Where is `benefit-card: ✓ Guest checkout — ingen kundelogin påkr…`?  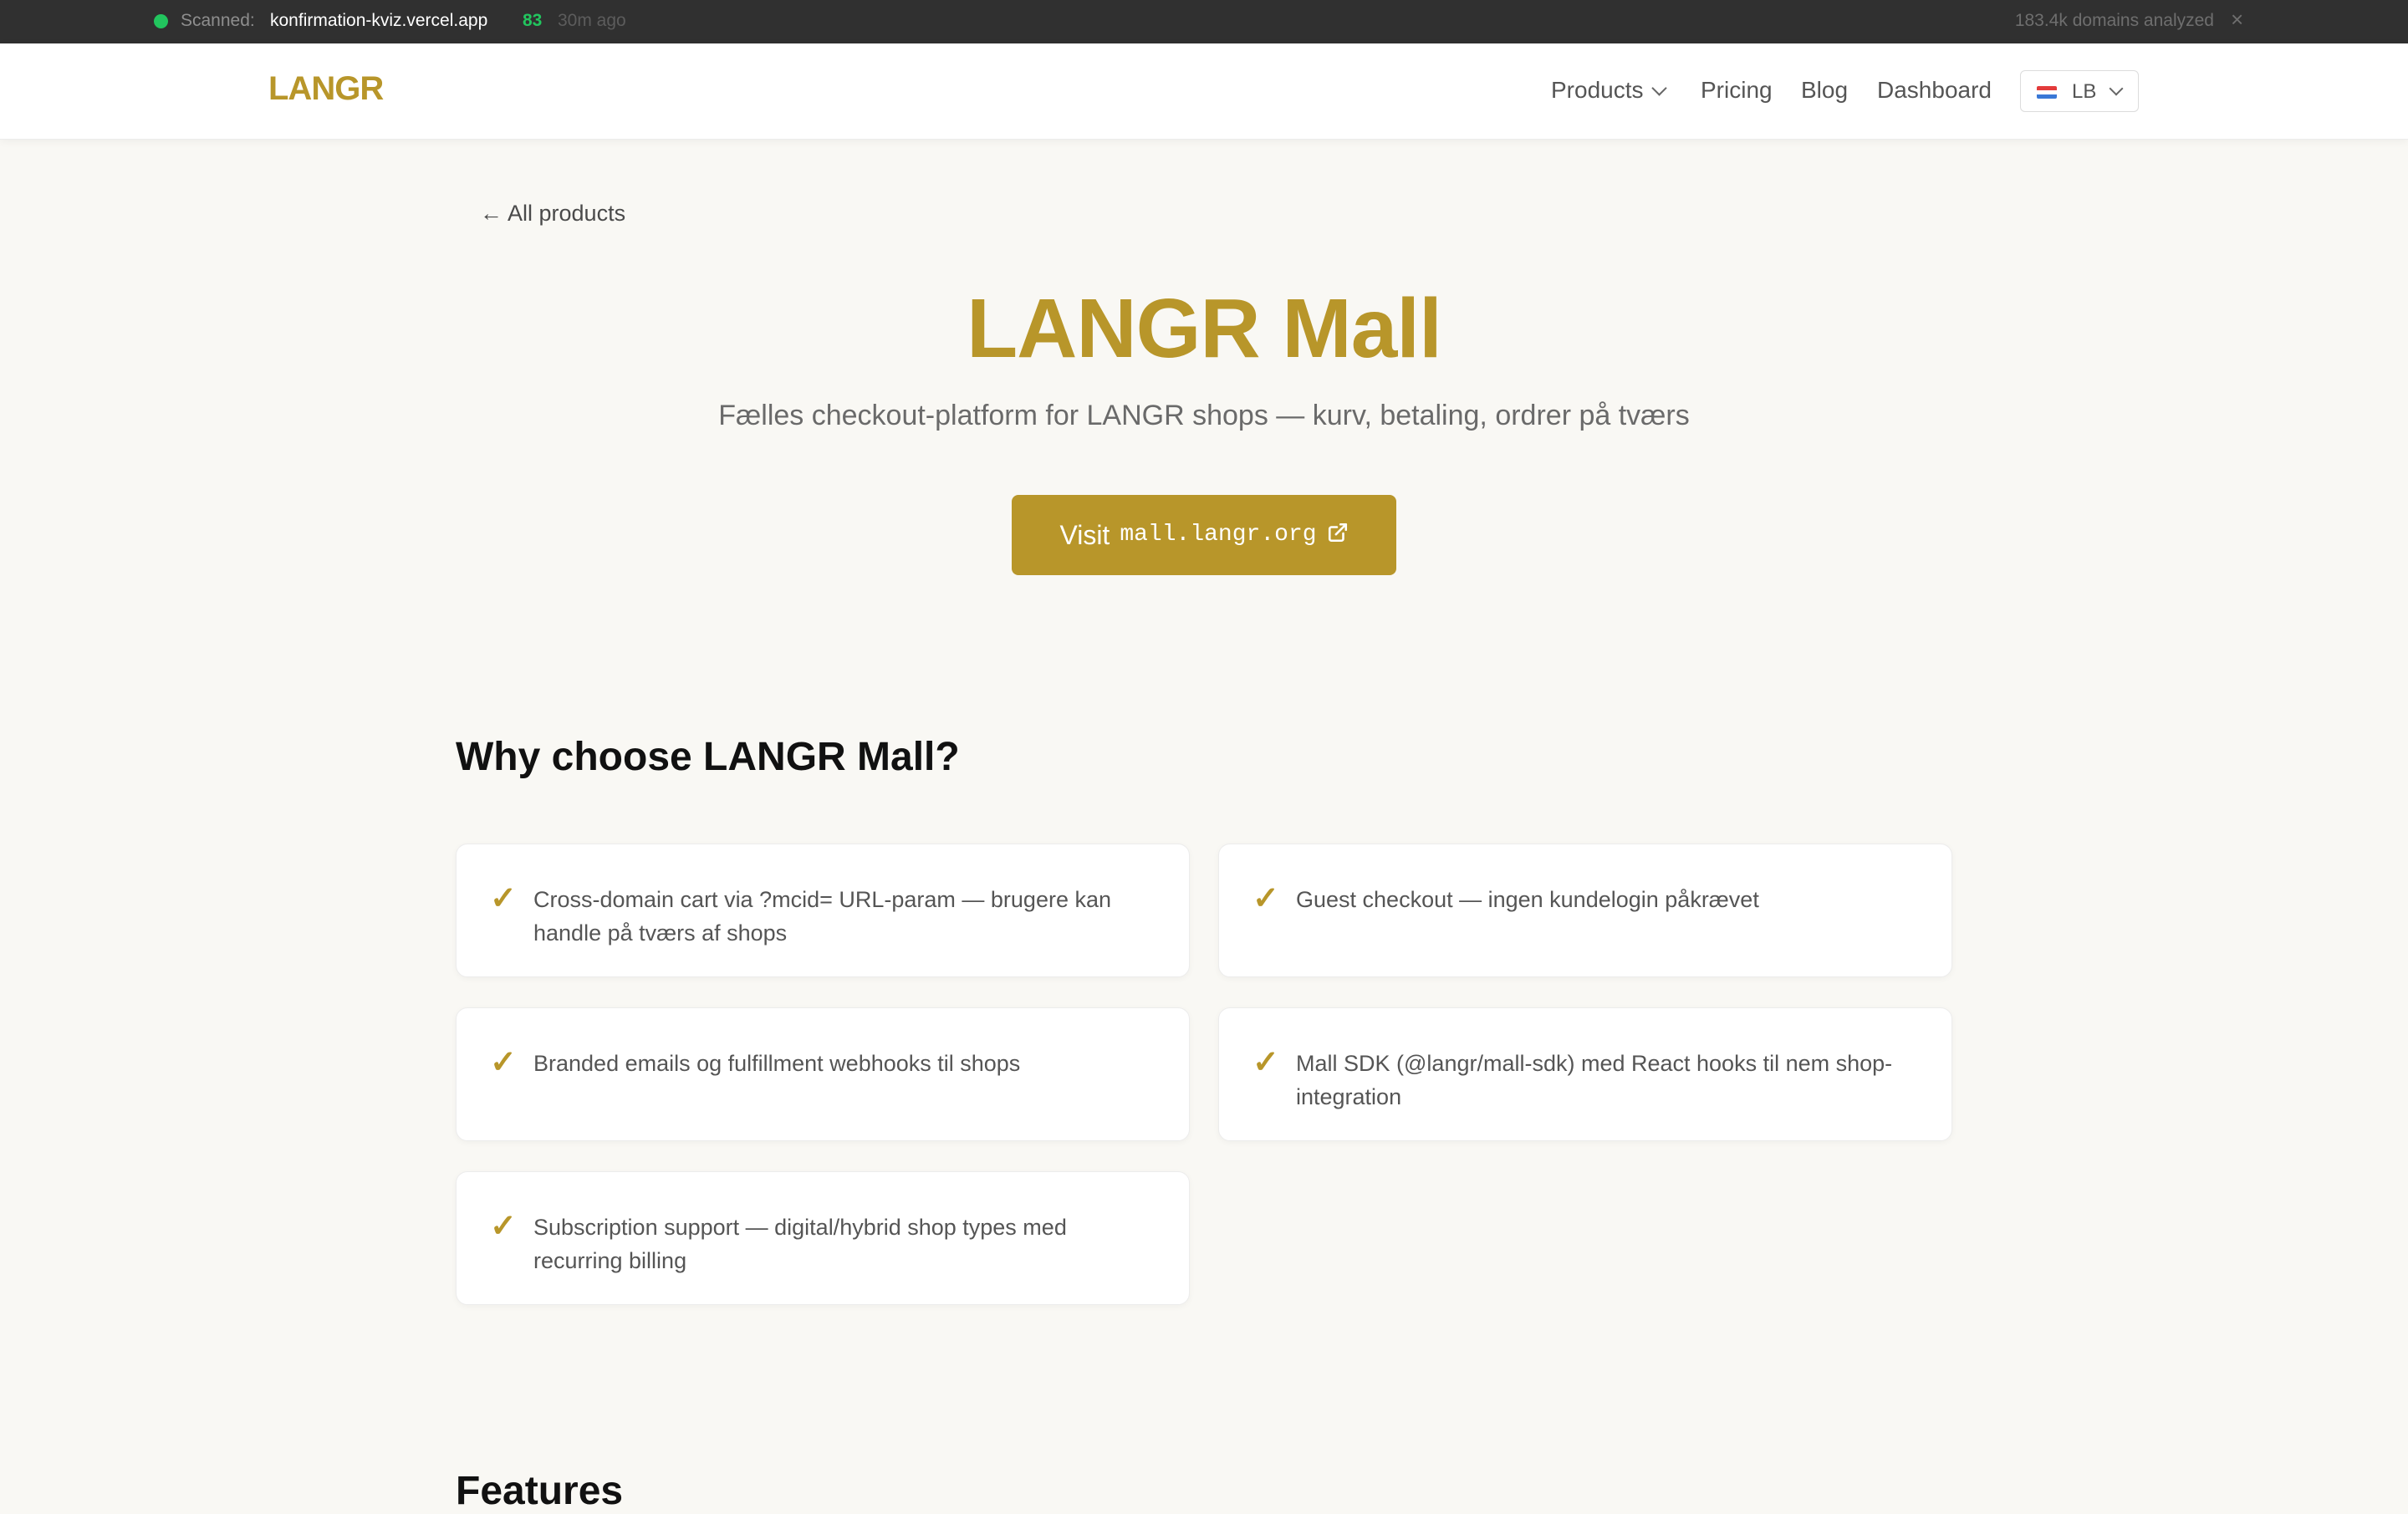
benefit-card: ✓ Guest checkout — ingen kundelogin påkr… is located at coordinates (1585, 910).